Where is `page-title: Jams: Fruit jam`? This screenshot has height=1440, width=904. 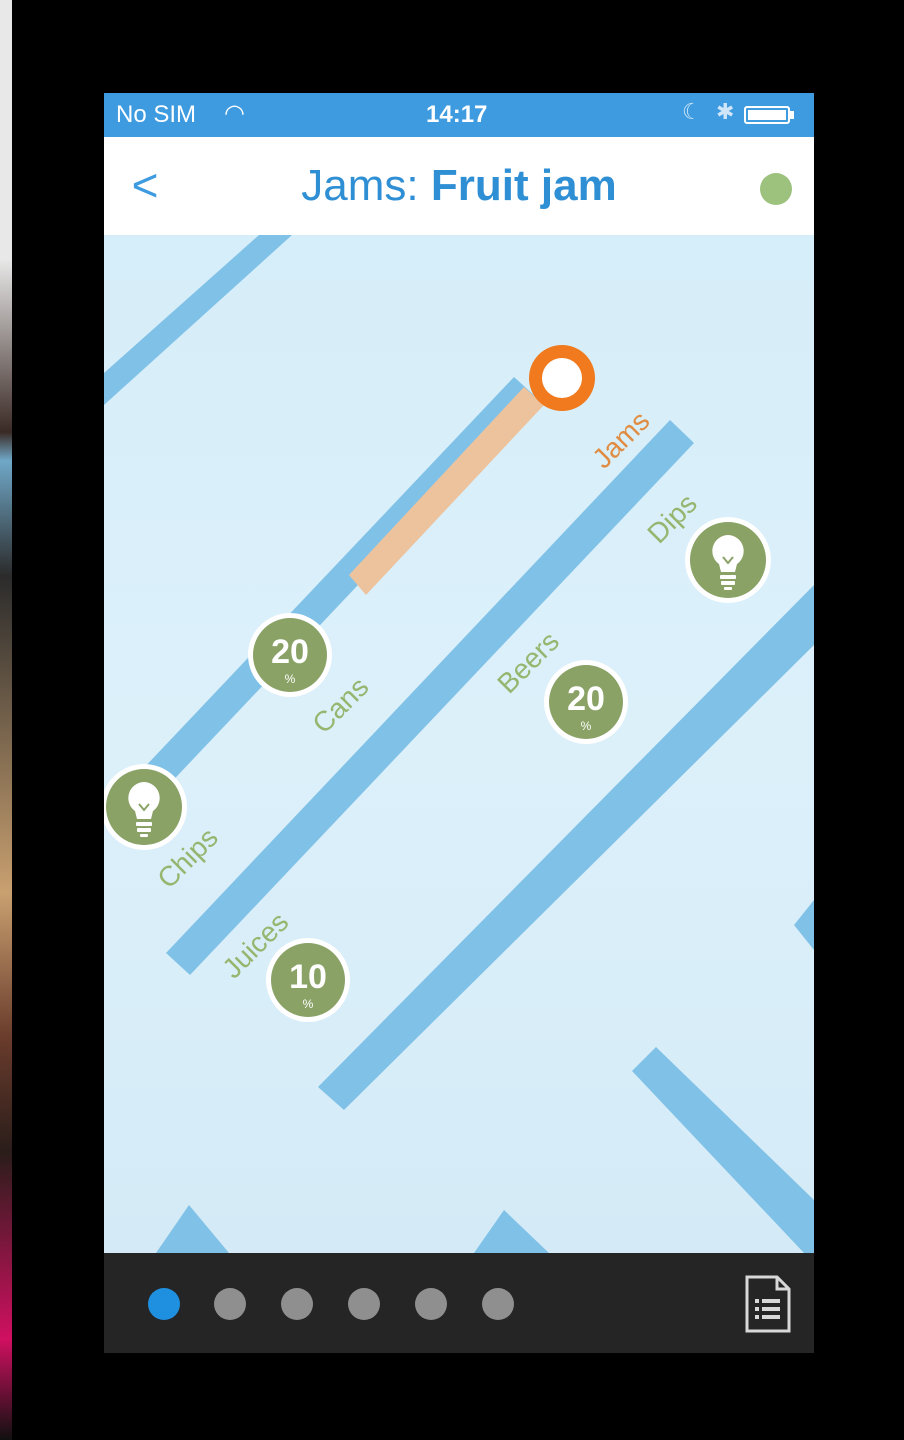 page-title: Jams: Fruit jam is located at coordinates (459, 186).